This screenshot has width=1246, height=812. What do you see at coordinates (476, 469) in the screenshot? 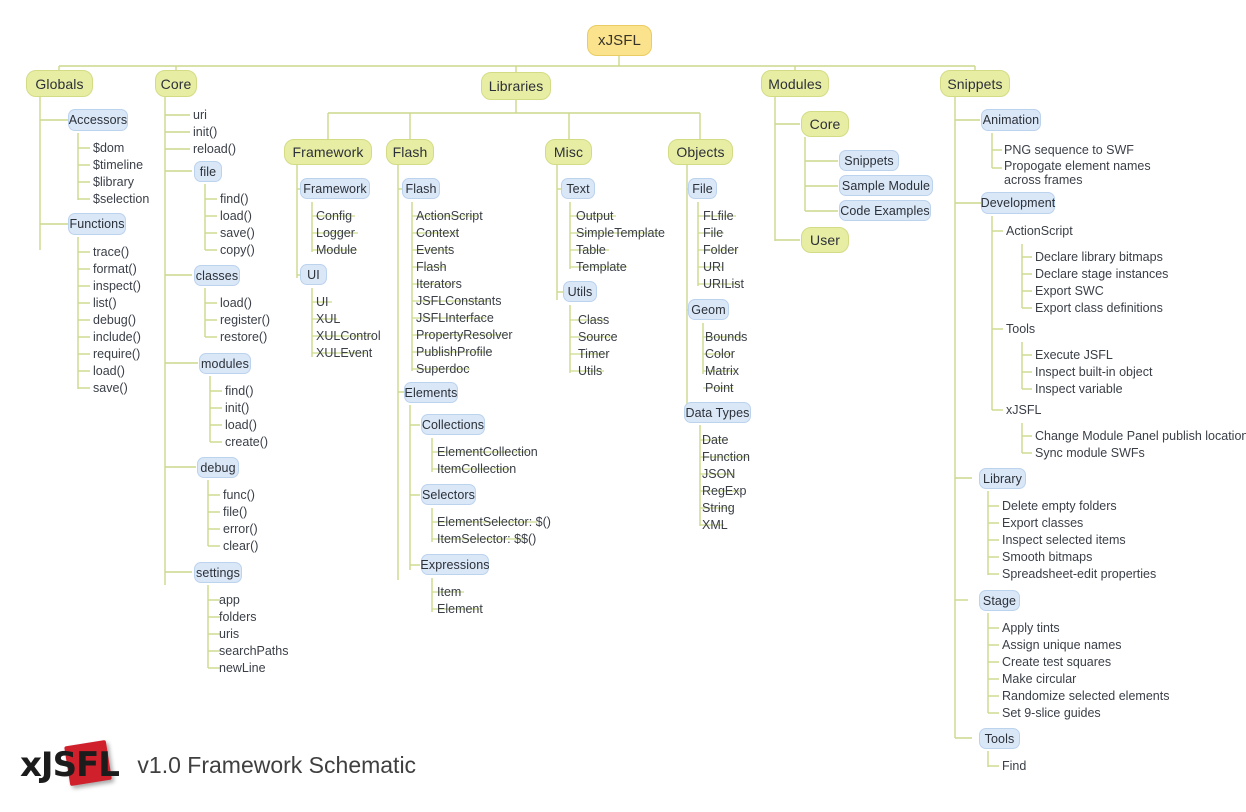
I see `leaf-item: ItemCollection` at bounding box center [476, 469].